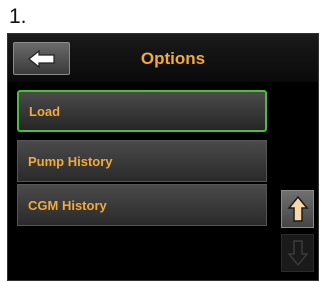  I want to click on back-arrow-icon, so click(42, 59).